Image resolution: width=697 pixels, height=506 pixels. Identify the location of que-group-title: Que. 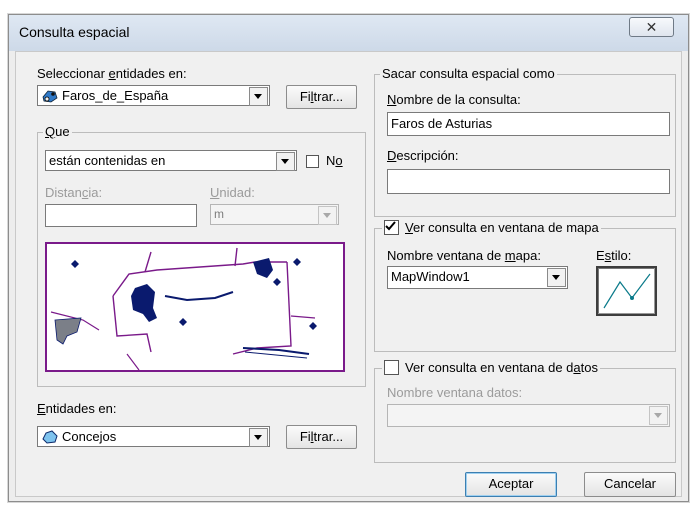
(57, 131).